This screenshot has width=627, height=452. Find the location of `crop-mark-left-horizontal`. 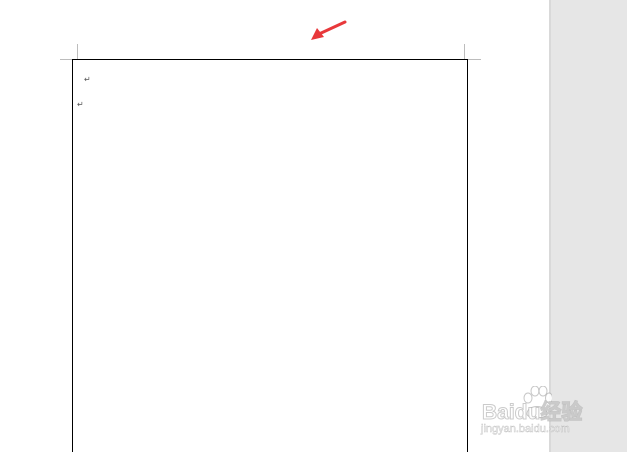

crop-mark-left-horizontal is located at coordinates (66, 59).